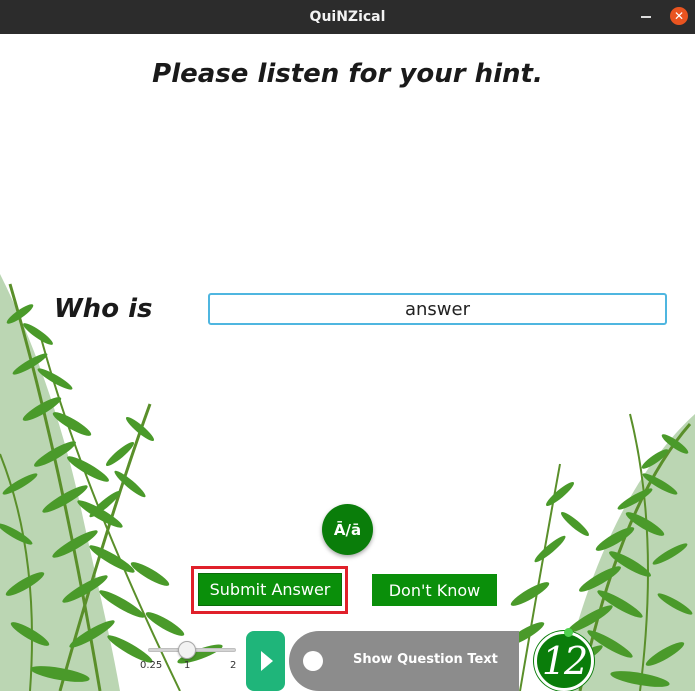  Describe the element at coordinates (103, 309) in the screenshot. I see `answer-prefix-label: Who is` at that location.